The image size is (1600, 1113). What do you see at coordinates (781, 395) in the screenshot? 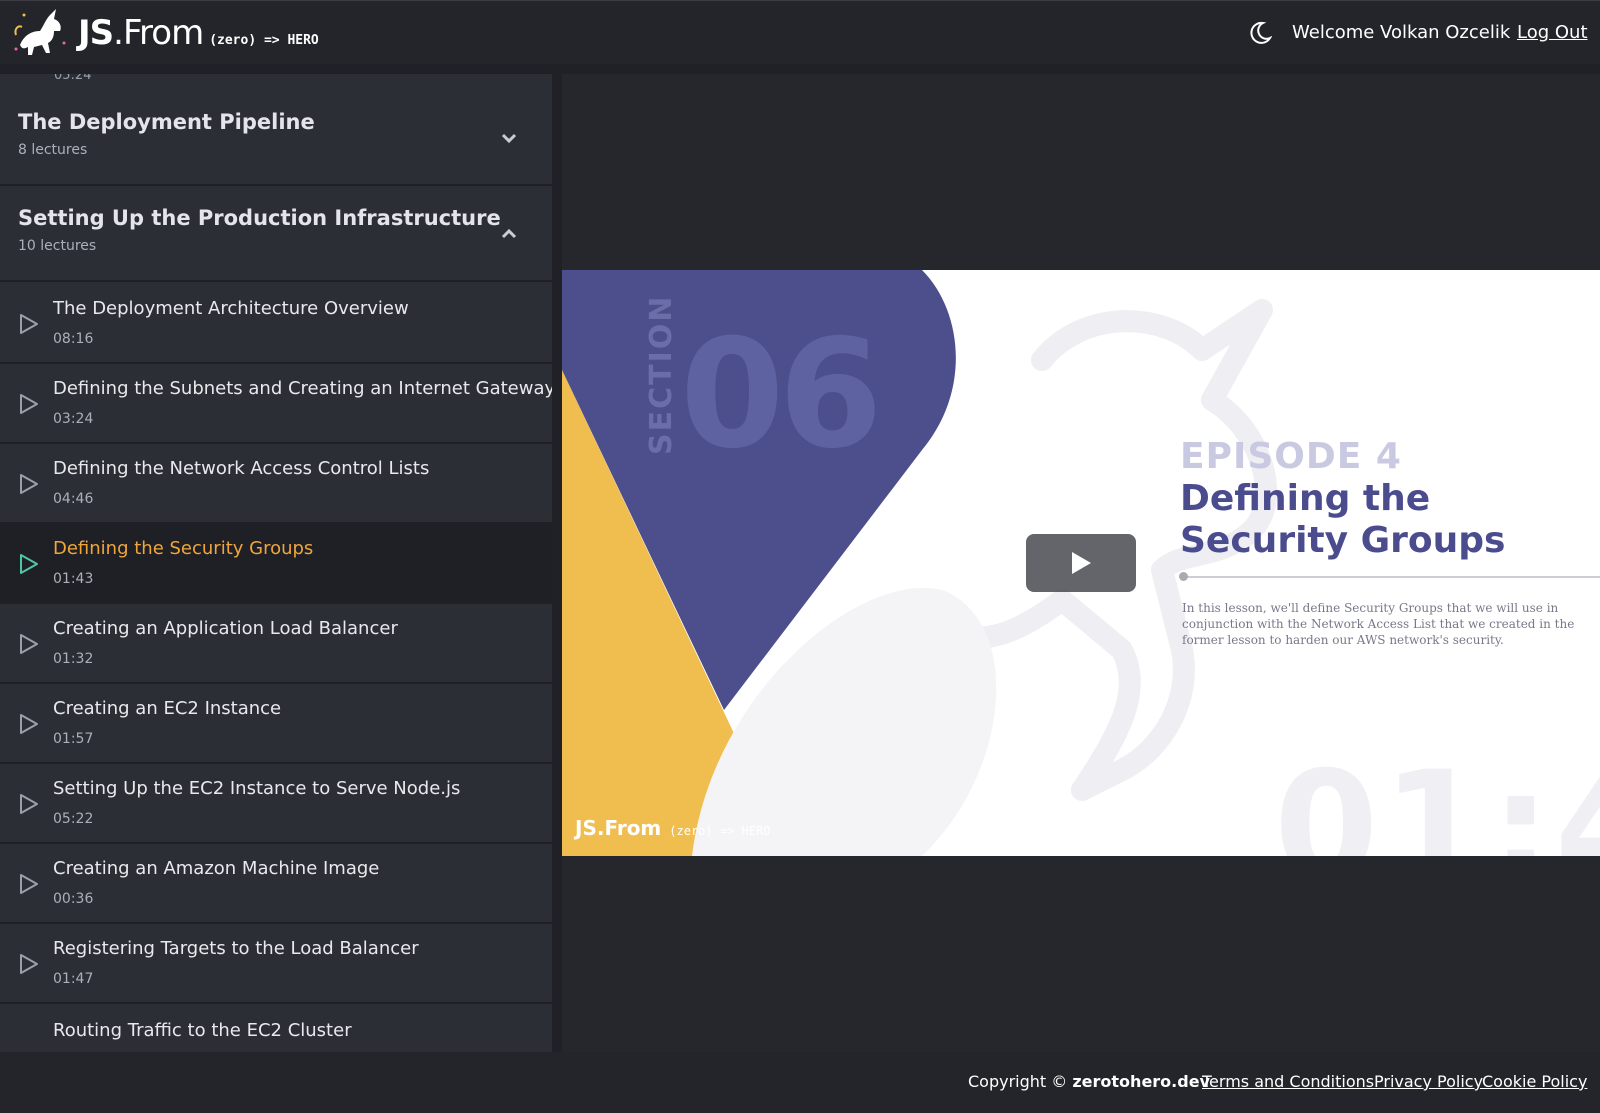
I see `section-number: 06` at bounding box center [781, 395].